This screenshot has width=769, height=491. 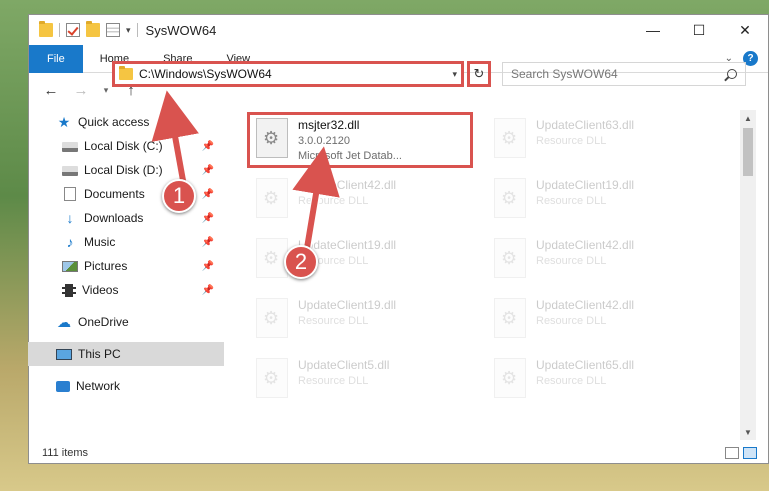 I want to click on annotation-arrows, so click(x=245, y=172).